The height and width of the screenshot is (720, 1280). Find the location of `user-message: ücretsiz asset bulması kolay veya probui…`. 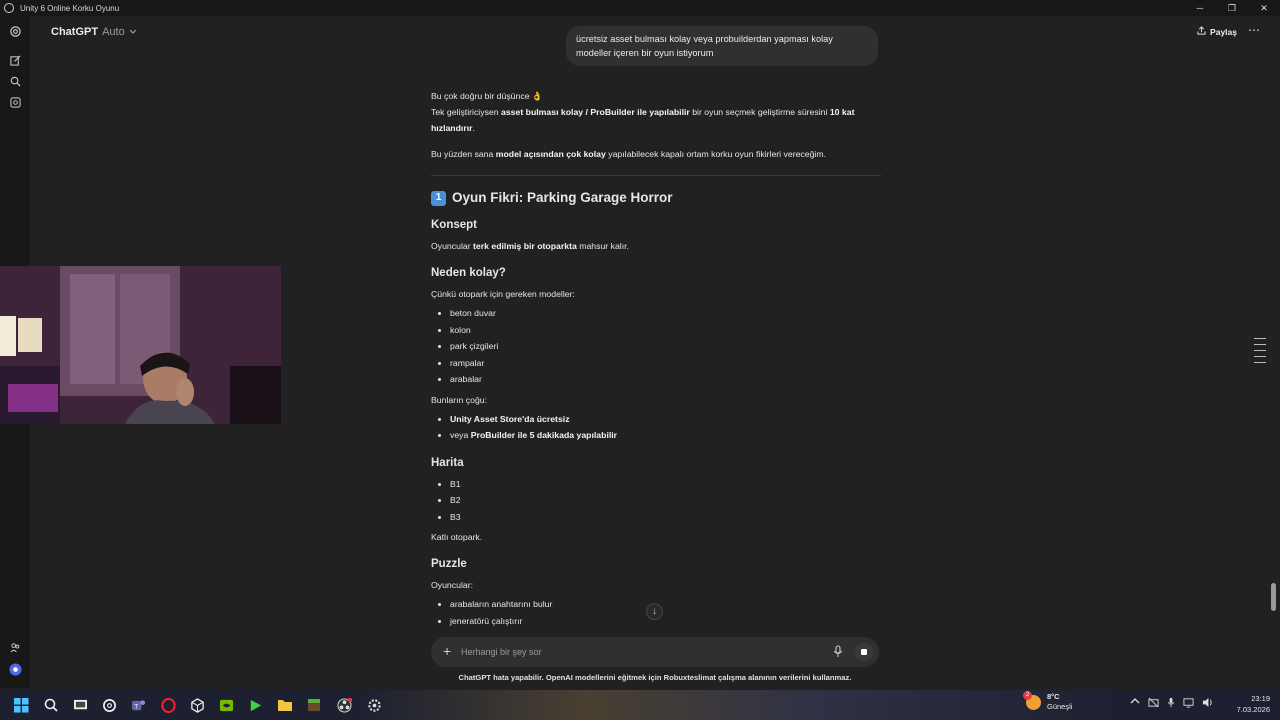

user-message: ücretsiz asset bulması kolay veya probui… is located at coordinates (722, 46).